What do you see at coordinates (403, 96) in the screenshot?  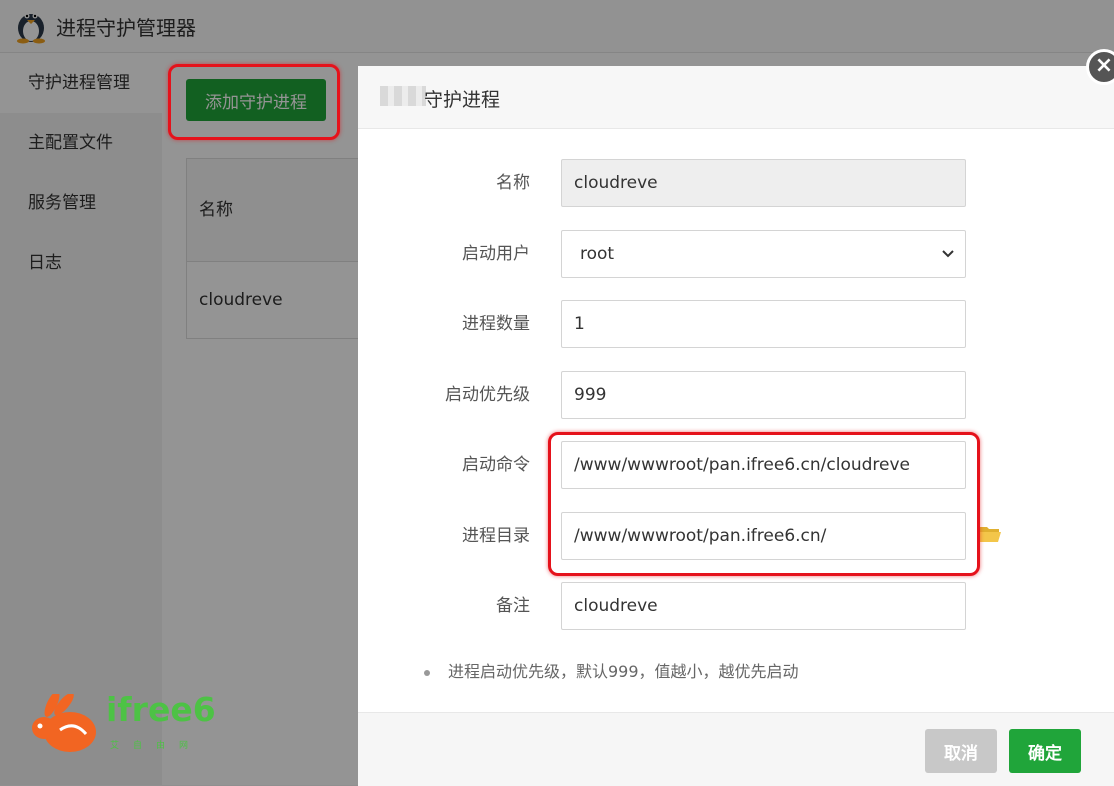 I see `blurred-title-prefix` at bounding box center [403, 96].